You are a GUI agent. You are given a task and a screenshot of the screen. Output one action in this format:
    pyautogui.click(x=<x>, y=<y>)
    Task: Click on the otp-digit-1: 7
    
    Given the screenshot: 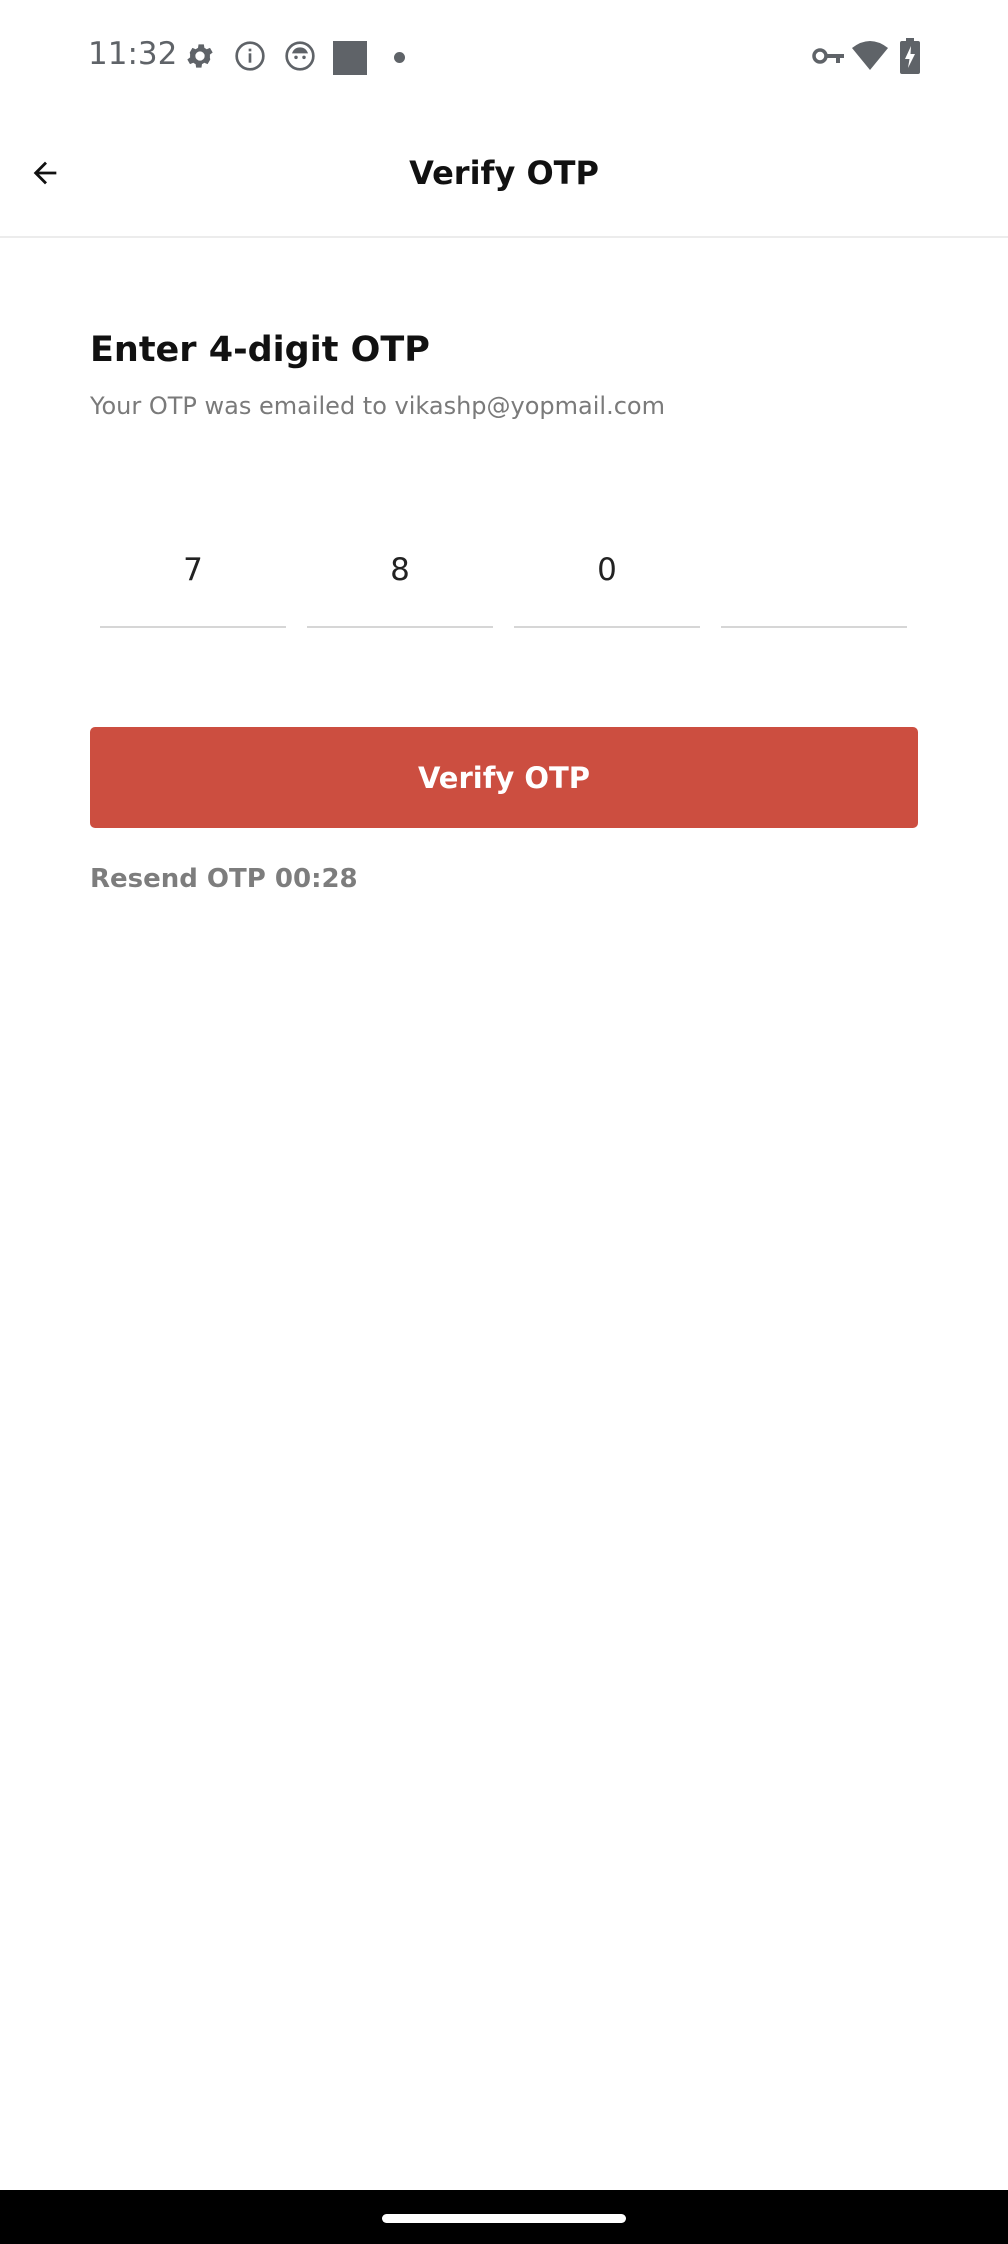 What is the action you would take?
    pyautogui.click(x=193, y=584)
    